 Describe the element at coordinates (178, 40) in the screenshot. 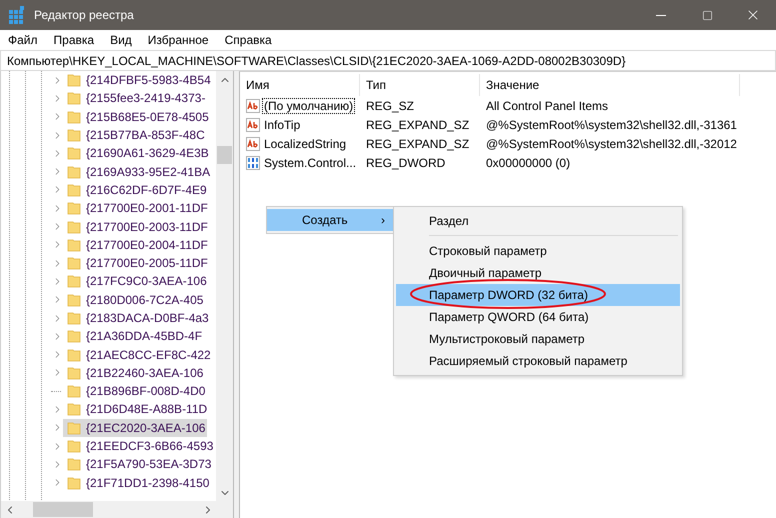

I see `menu-item: Избранное` at that location.